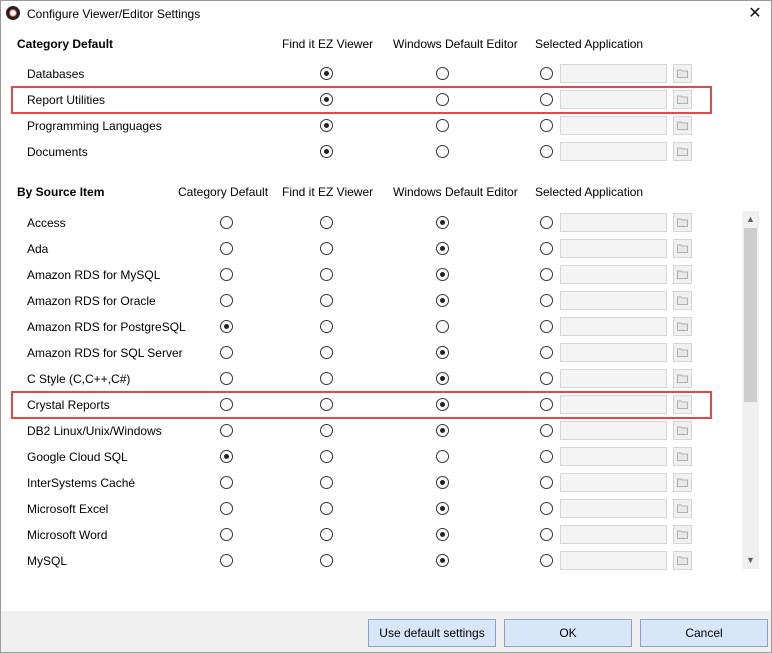  Describe the element at coordinates (755, 14) in the screenshot. I see `close-icon: ✕` at that location.